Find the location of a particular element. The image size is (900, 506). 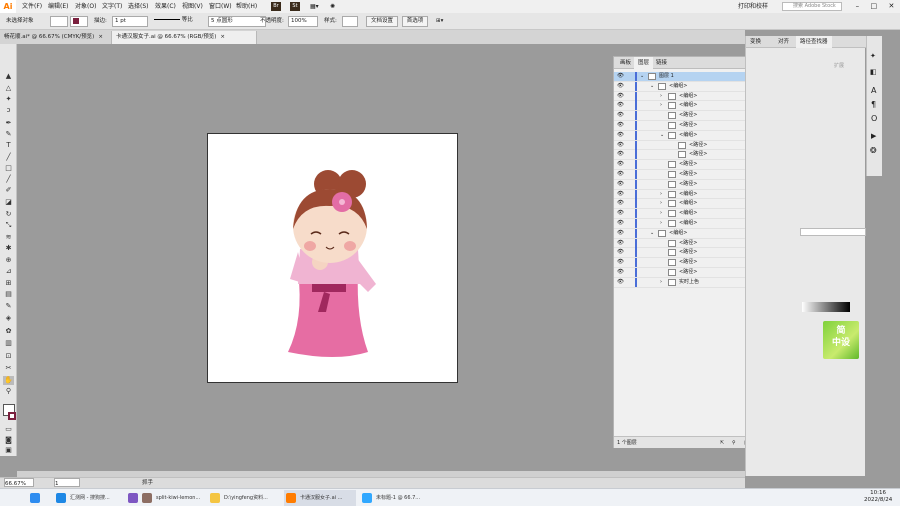

arrange-icon: ⊞▾ is located at coordinates (439, 21).